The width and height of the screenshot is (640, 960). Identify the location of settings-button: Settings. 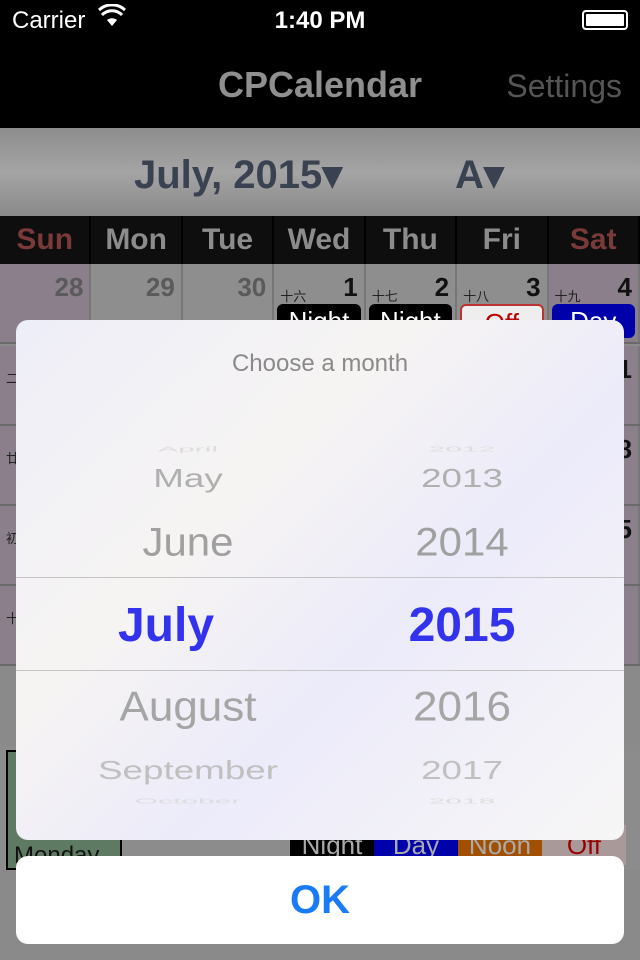
(564, 86).